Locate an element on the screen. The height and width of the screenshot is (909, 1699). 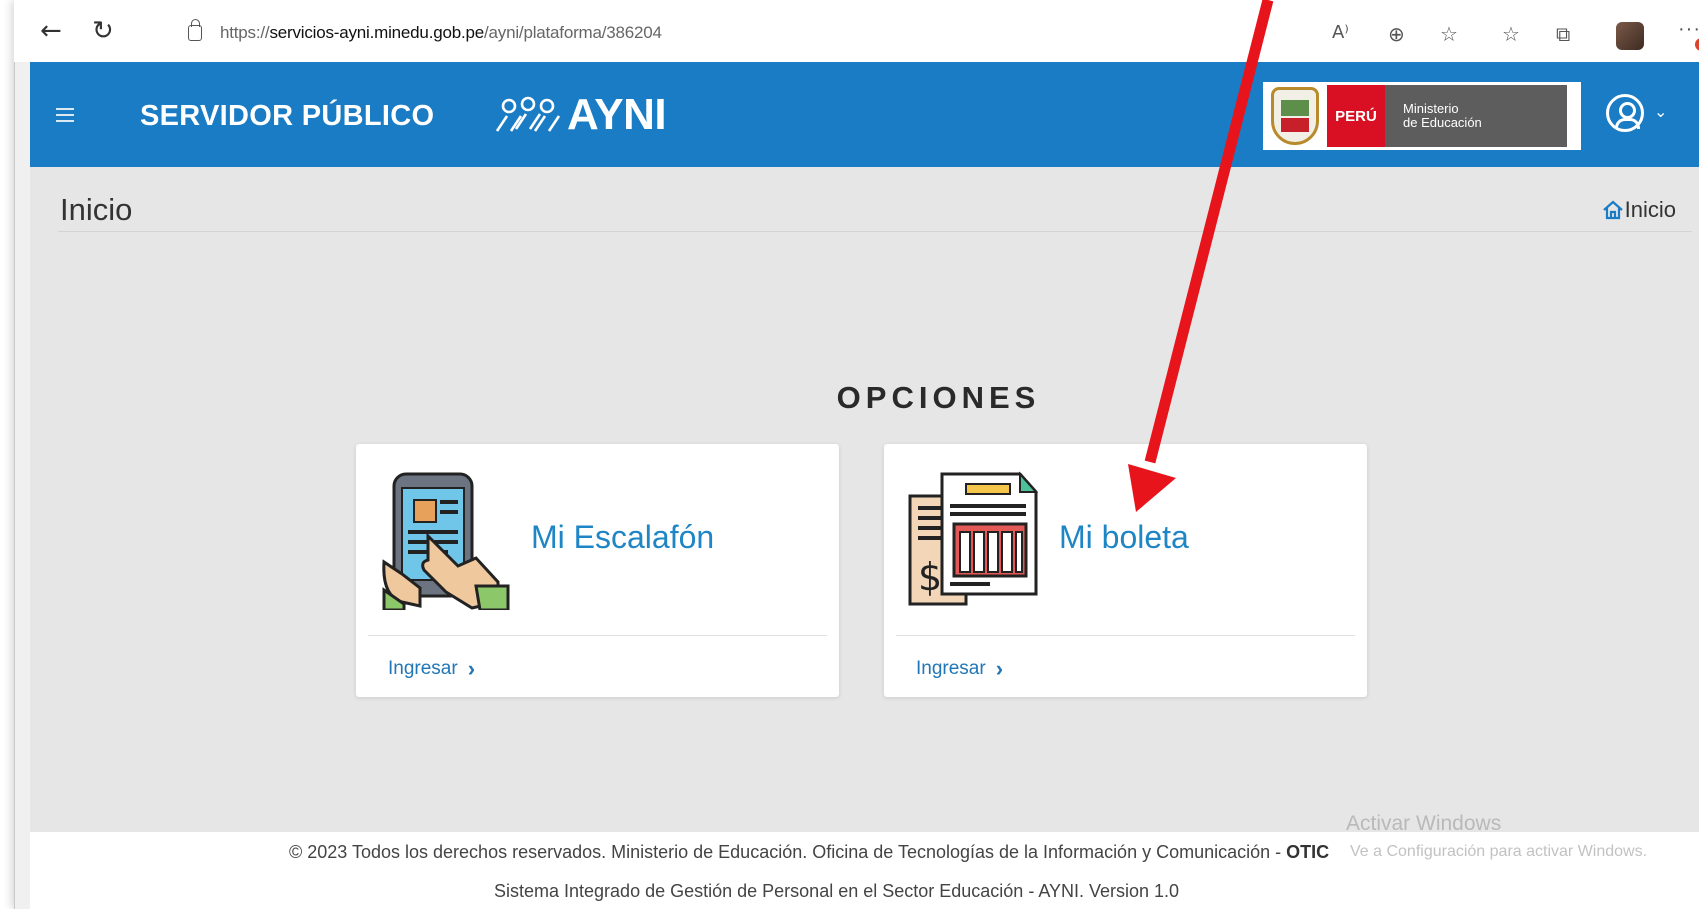
card-mi-escalafon: Mi Escalafón Ingresar › is located at coordinates (597, 570).